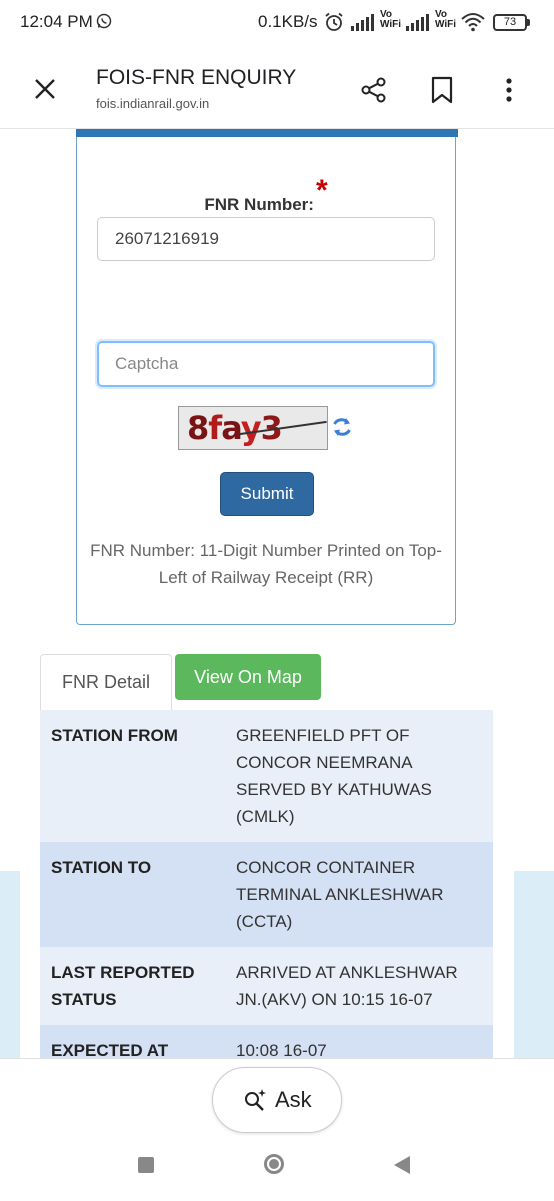 The image size is (554, 1201). I want to click on battery-icon: 73, so click(510, 22).